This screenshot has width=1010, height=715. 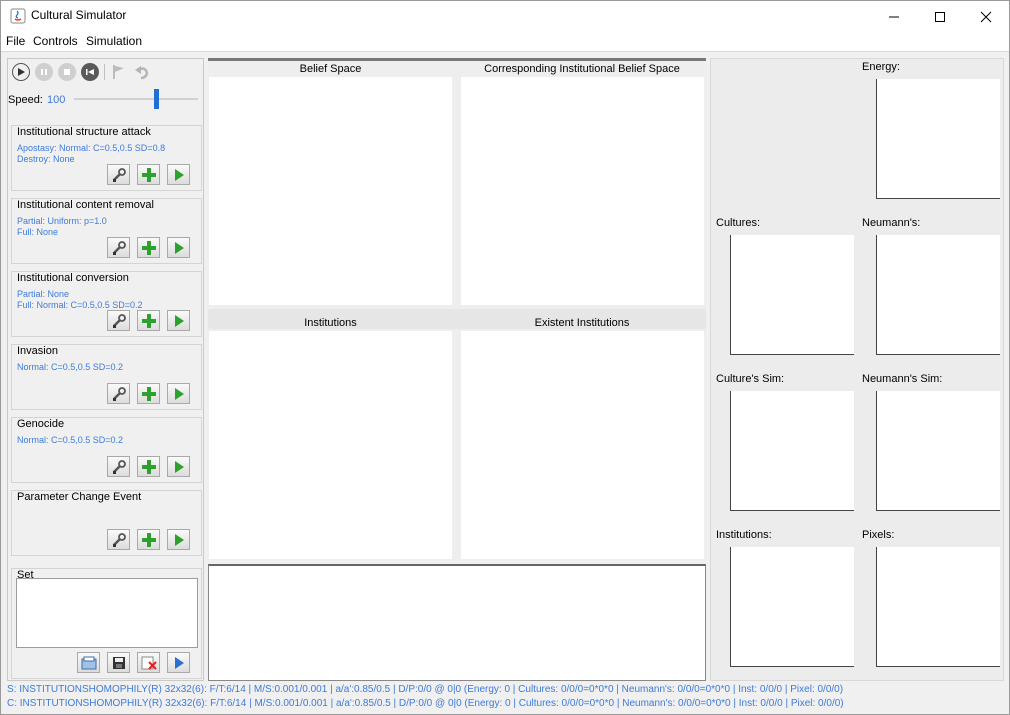 What do you see at coordinates (119, 72) in the screenshot?
I see `flag-button` at bounding box center [119, 72].